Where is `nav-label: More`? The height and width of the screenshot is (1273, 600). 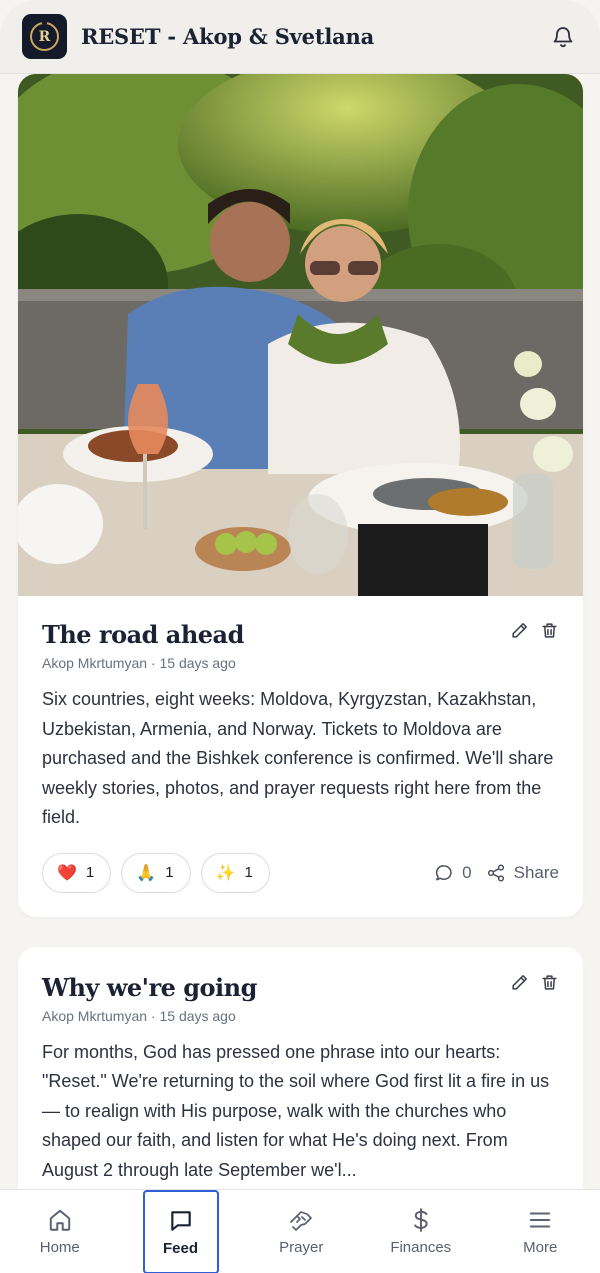 nav-label: More is located at coordinates (540, 1247).